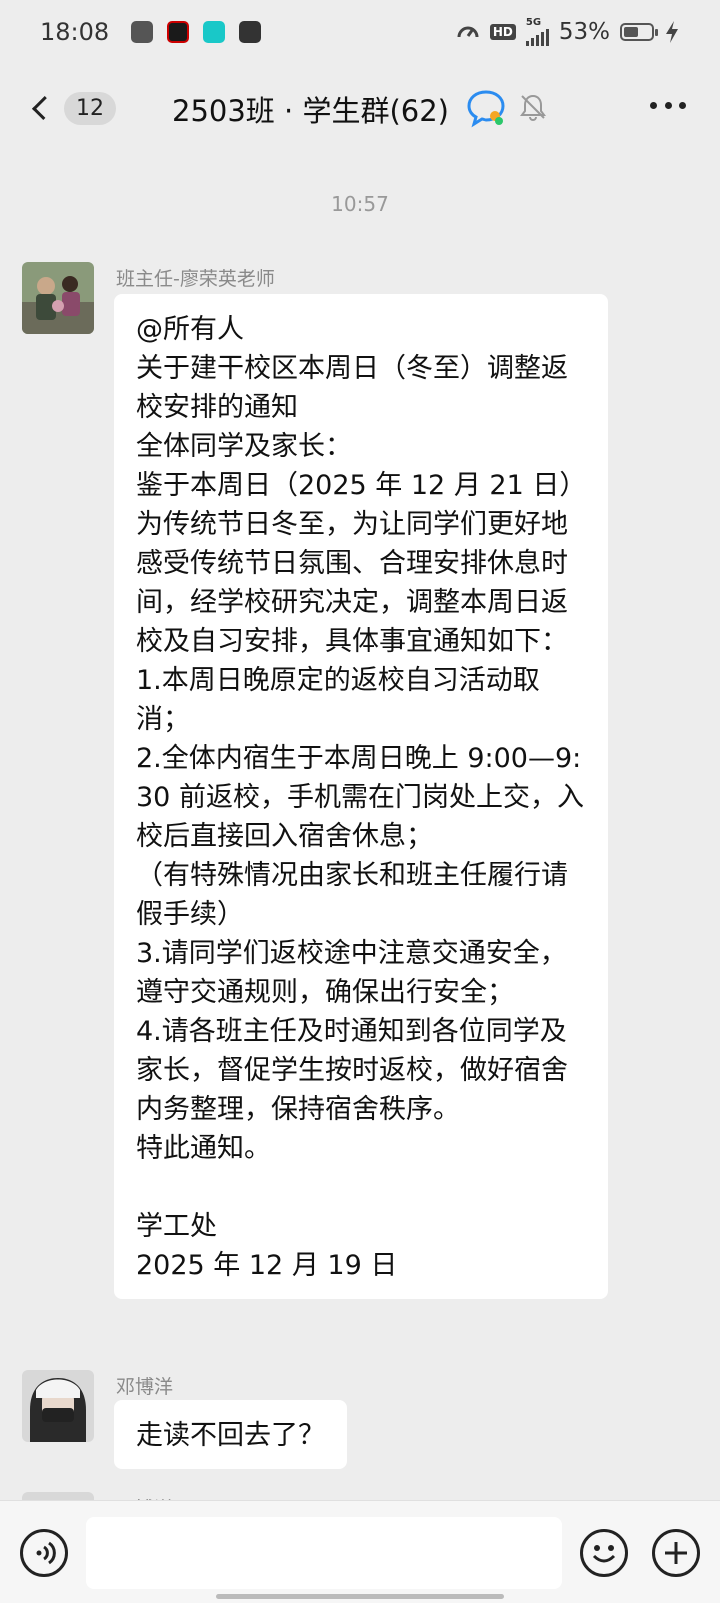  Describe the element at coordinates (196, 32) in the screenshot. I see `status-app-icons` at that location.